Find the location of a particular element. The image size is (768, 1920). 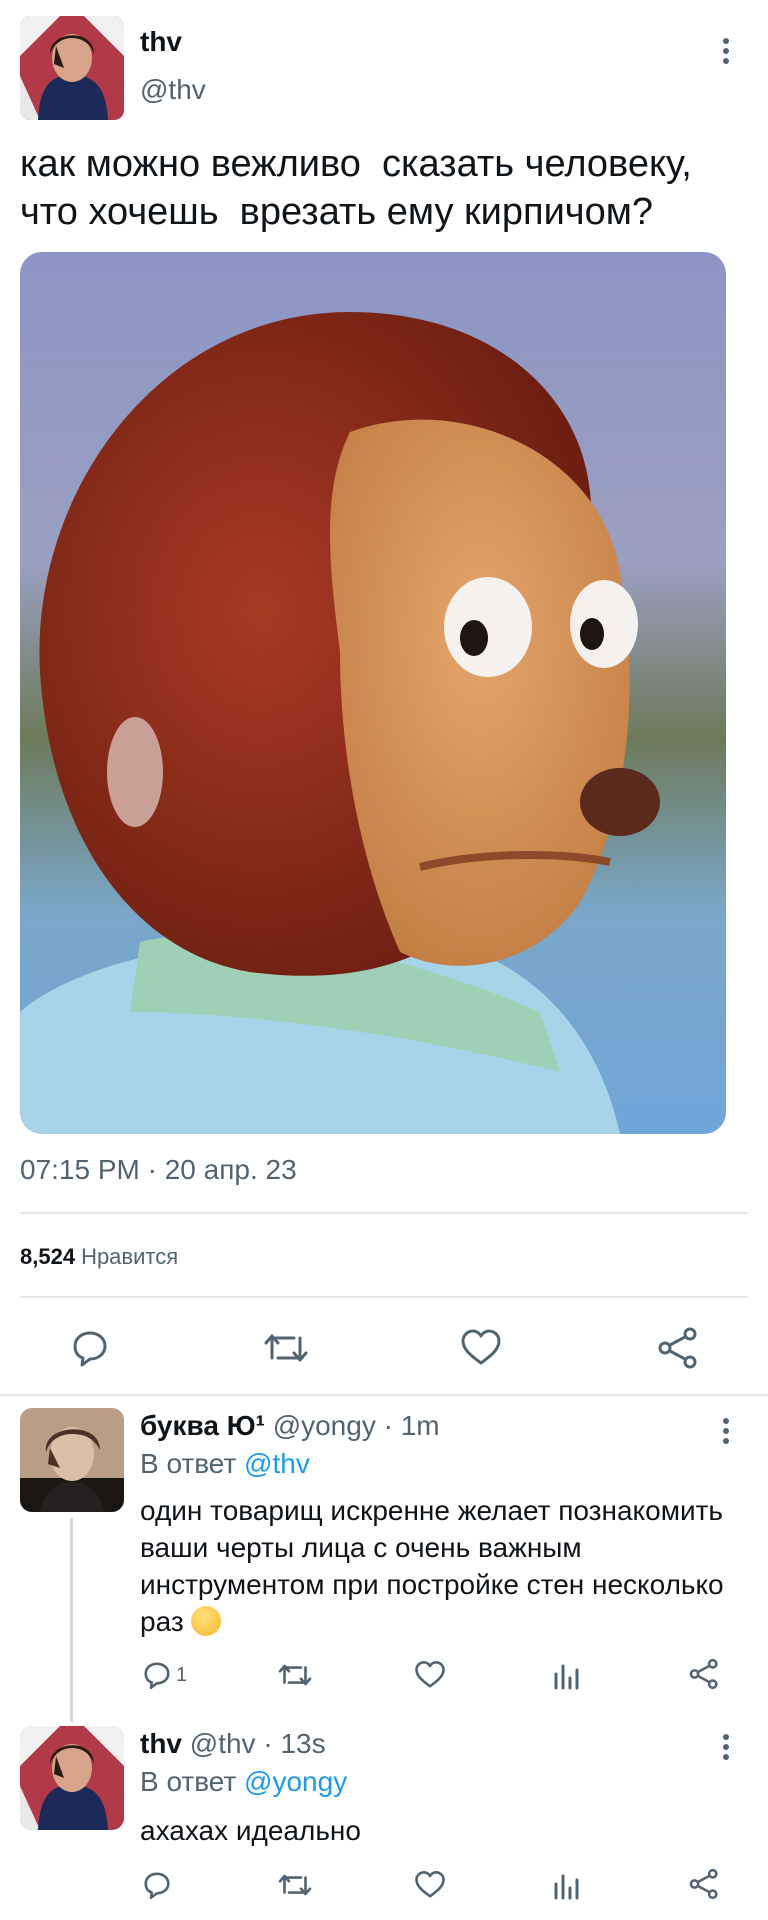

reply-author: thv @thv · 13s is located at coordinates (233, 1744).